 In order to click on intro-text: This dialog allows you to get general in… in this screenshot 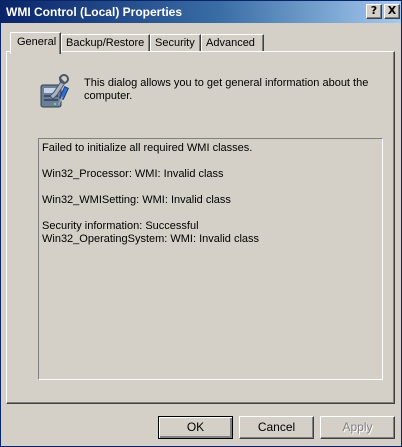, I will do `click(226, 89)`.